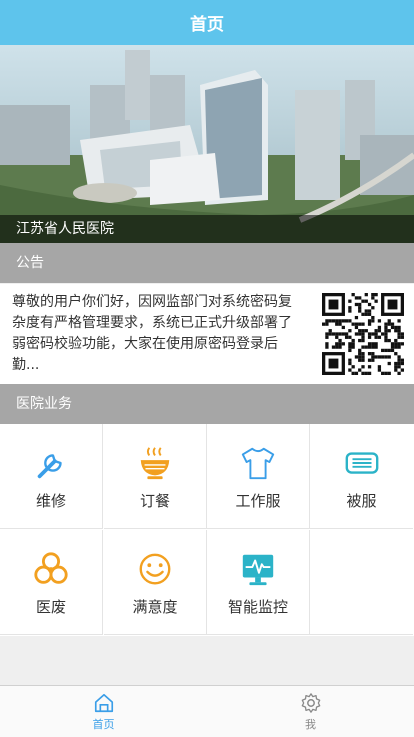 The width and height of the screenshot is (414, 737). What do you see at coordinates (258, 463) in the screenshot?
I see `tshirt-icon` at bounding box center [258, 463].